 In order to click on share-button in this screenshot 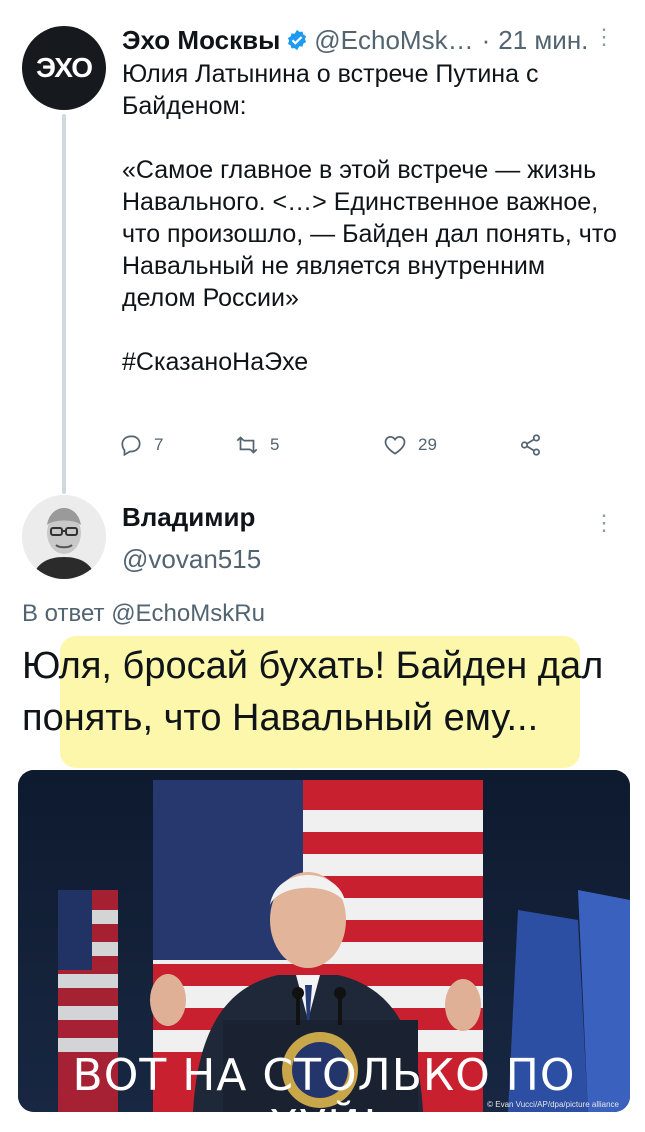, I will do `click(531, 445)`.